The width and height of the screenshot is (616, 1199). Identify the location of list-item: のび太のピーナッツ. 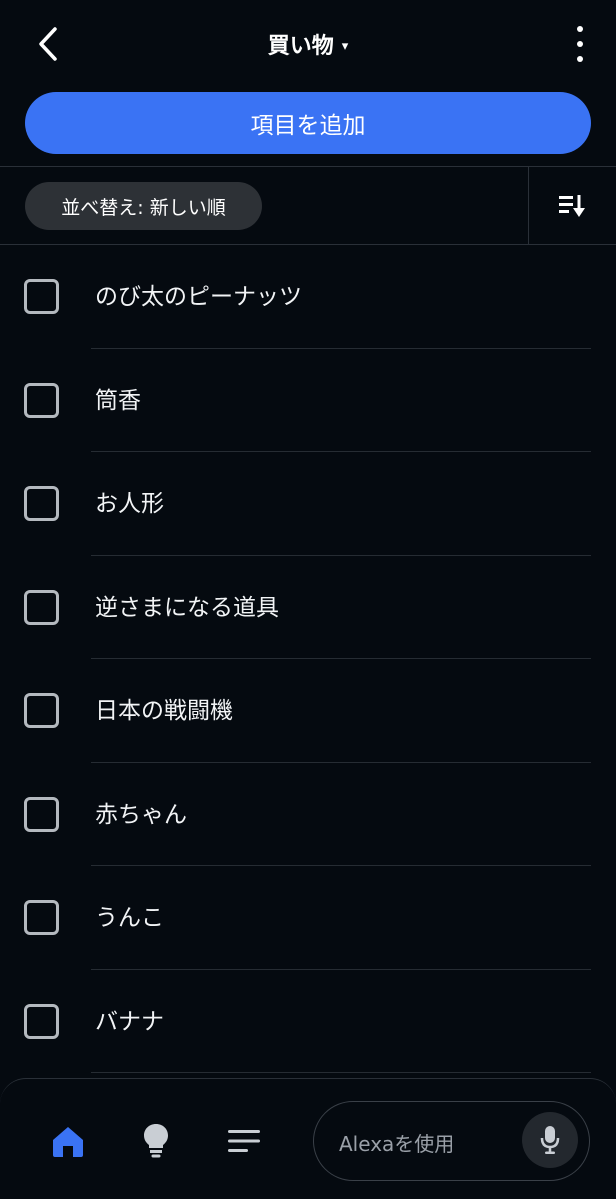
(308, 297).